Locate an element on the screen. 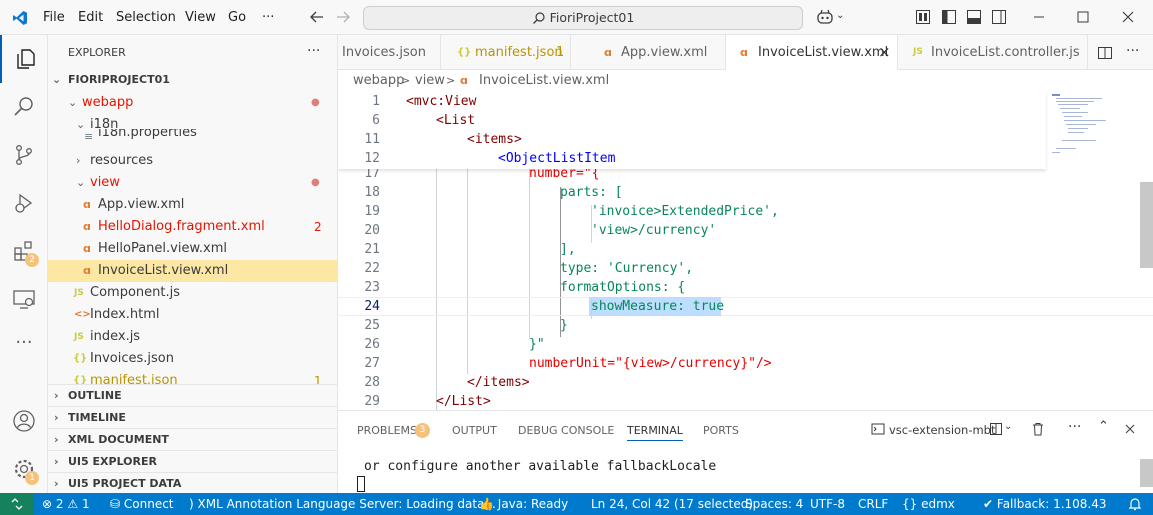  remote-explorer-activity-icon is located at coordinates (24, 299).